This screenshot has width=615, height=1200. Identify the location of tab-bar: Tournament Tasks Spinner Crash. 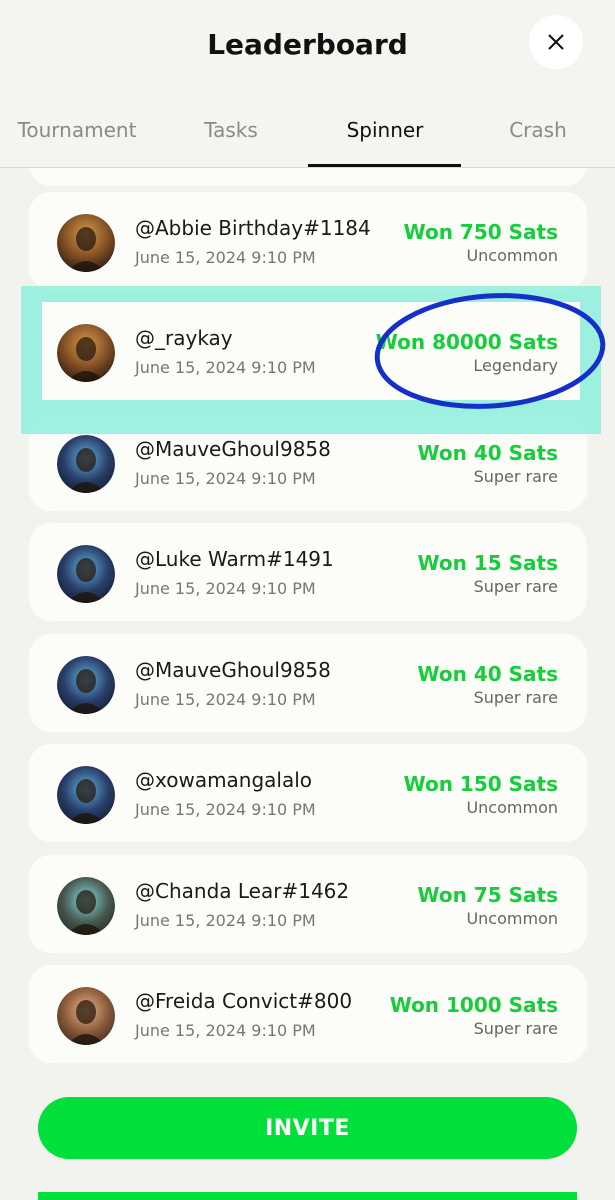
(307, 134).